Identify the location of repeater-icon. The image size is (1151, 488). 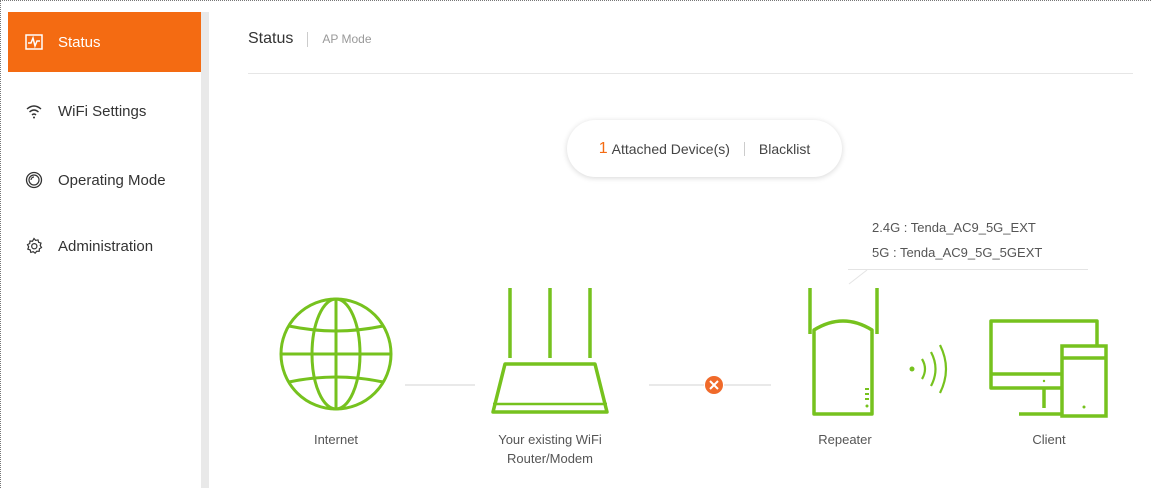
(843, 352).